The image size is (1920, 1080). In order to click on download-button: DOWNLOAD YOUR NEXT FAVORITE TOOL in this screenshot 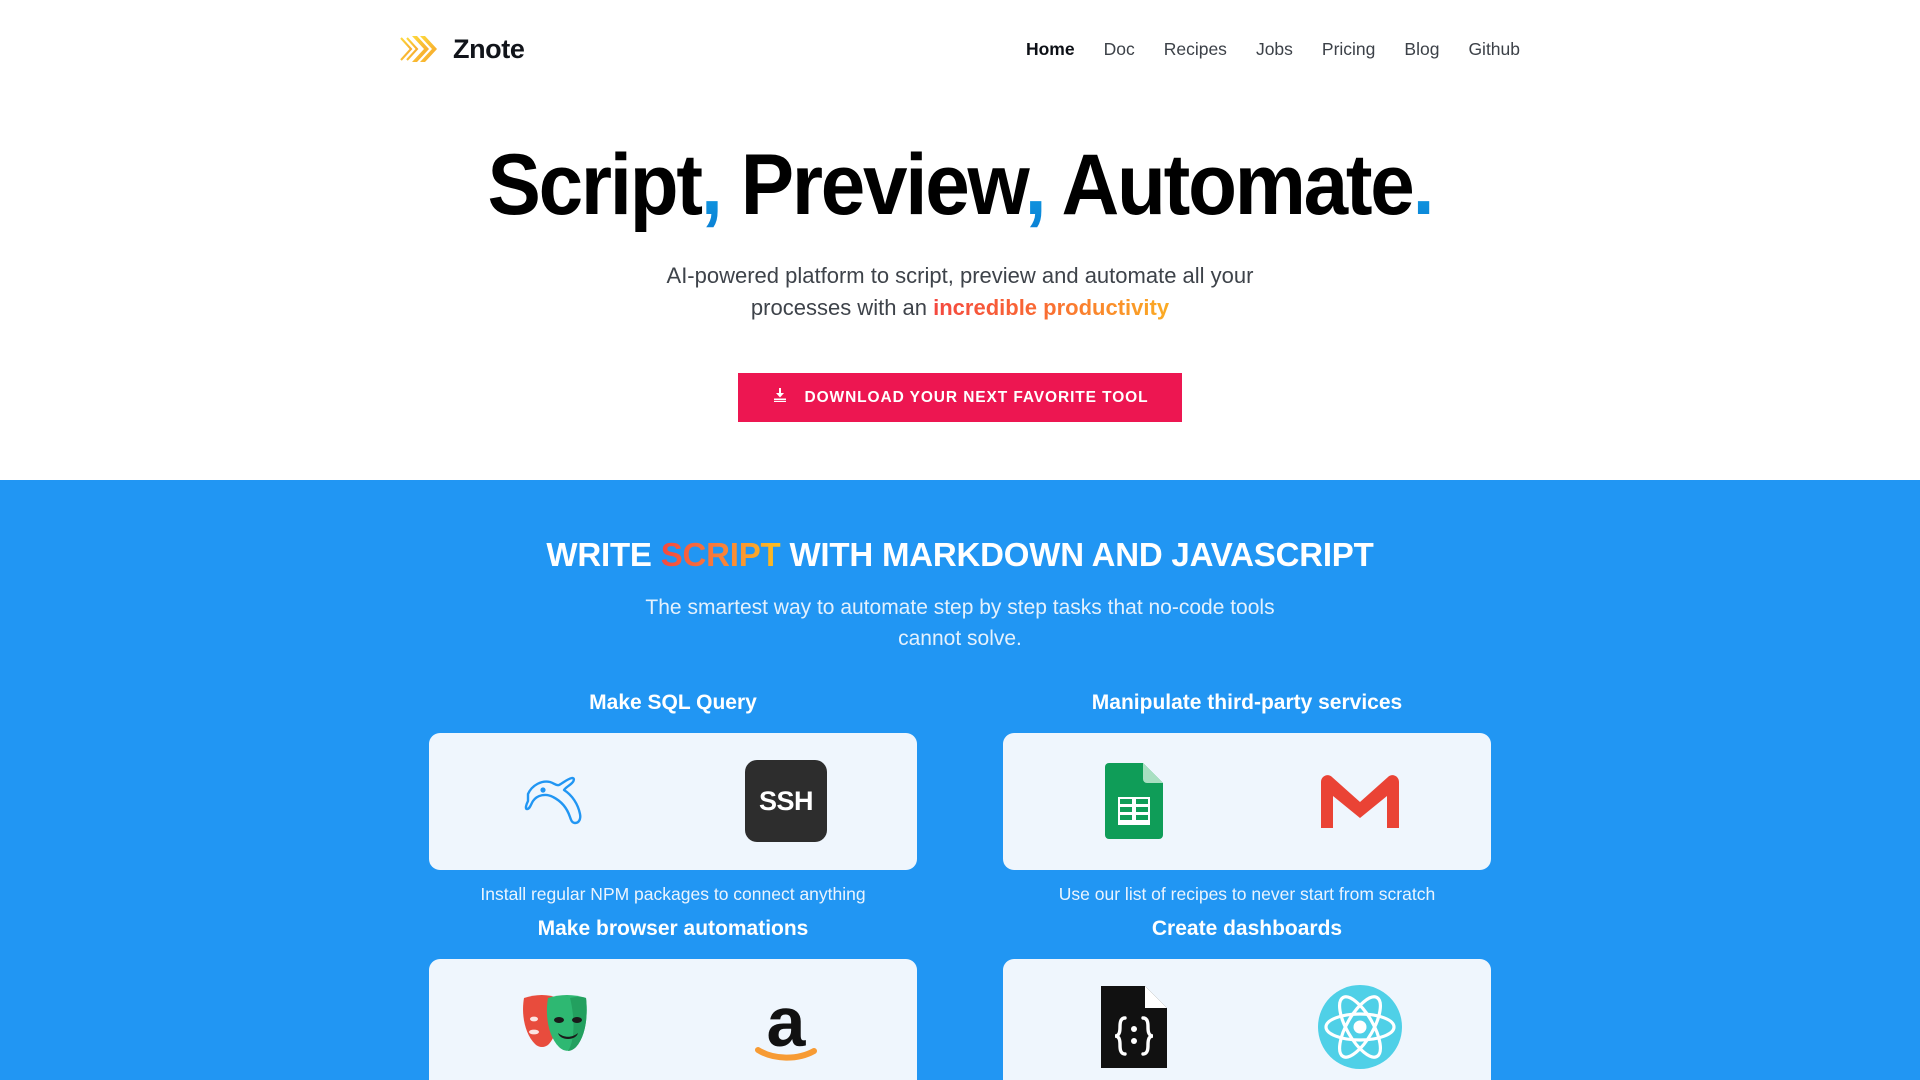, I will do `click(960, 398)`.